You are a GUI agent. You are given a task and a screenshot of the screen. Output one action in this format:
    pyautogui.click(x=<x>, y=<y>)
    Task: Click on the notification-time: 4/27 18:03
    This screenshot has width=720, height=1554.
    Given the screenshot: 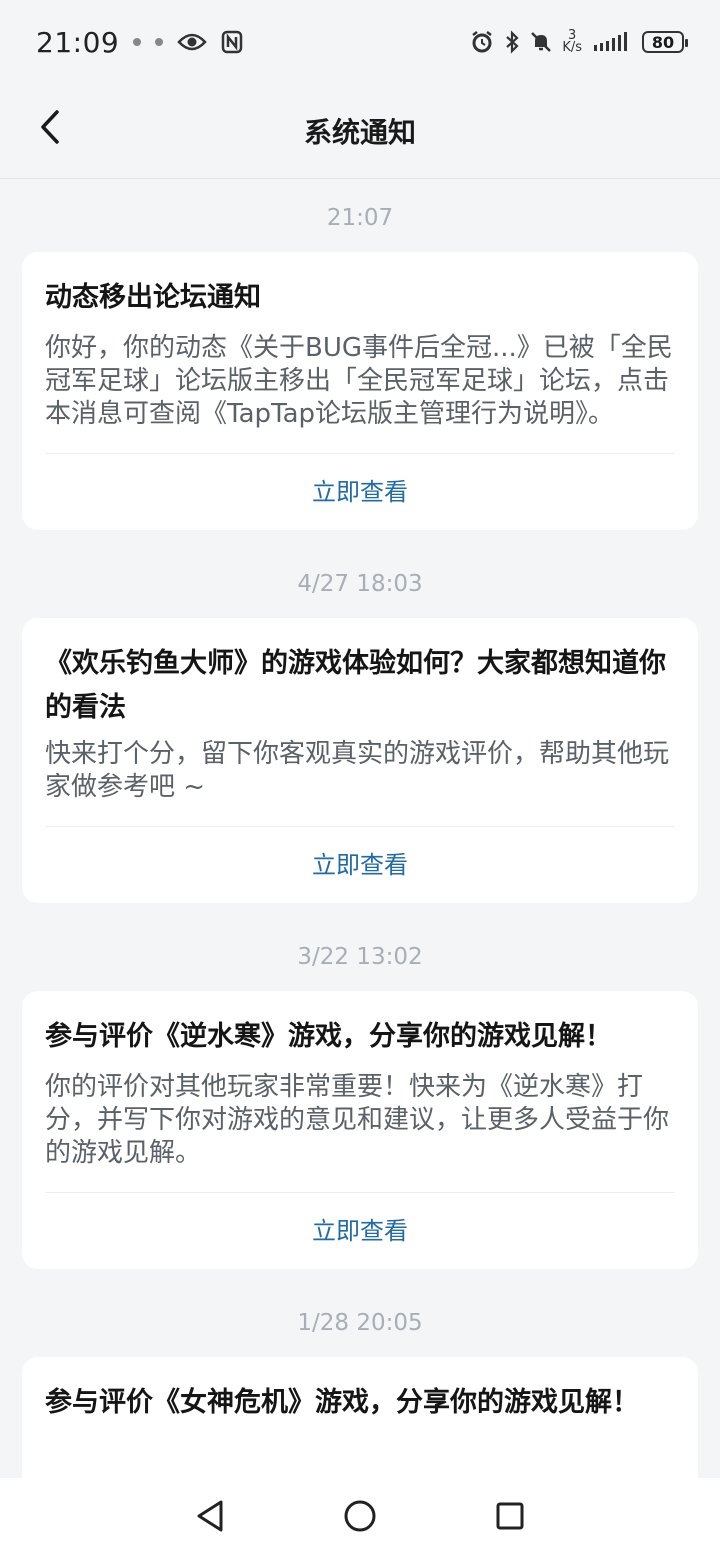 What is the action you would take?
    pyautogui.click(x=360, y=584)
    